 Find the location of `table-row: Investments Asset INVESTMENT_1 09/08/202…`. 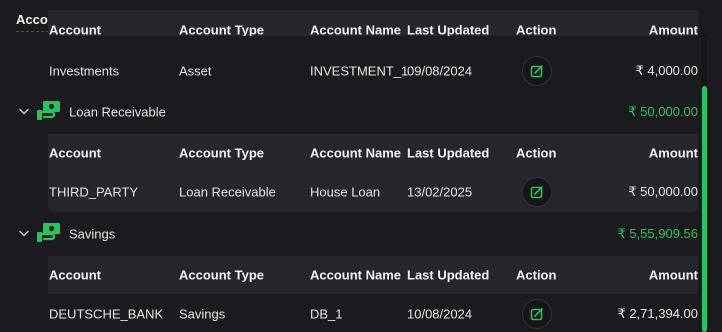

table-row: Investments Asset INVESTMENT_1 09/08/202… is located at coordinates (373, 71).